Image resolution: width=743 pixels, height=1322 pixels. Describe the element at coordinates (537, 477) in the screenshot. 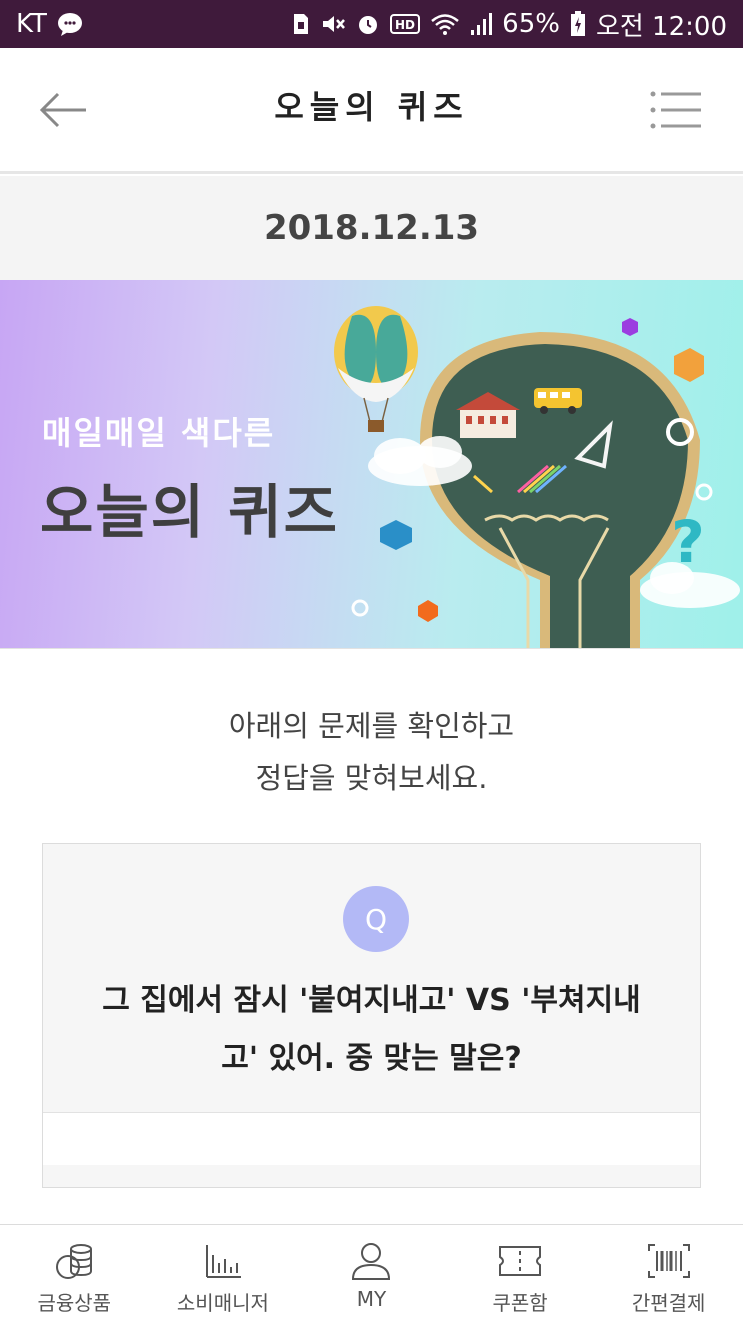

I see `lightbulb-illustration: ?` at that location.